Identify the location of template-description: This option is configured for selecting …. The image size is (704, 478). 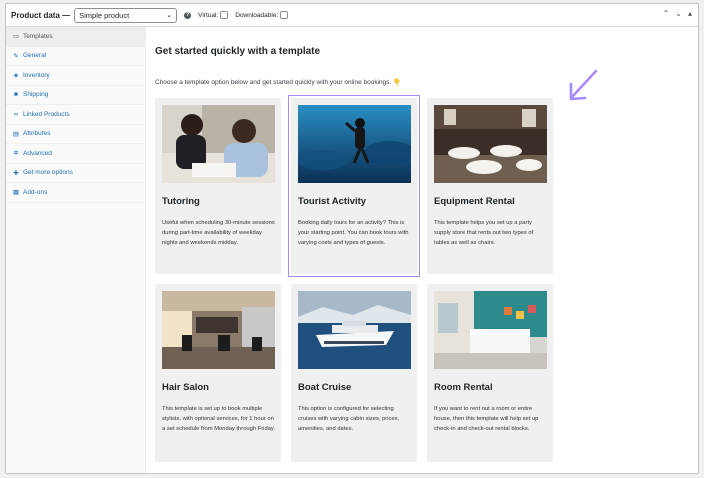
(349, 419).